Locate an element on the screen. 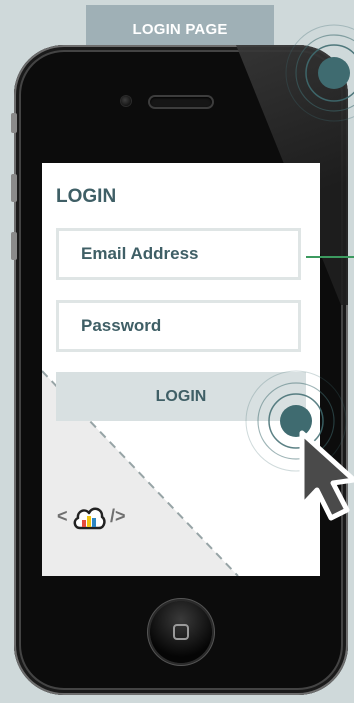  cloud-bar-chart-icon is located at coordinates (89, 518).